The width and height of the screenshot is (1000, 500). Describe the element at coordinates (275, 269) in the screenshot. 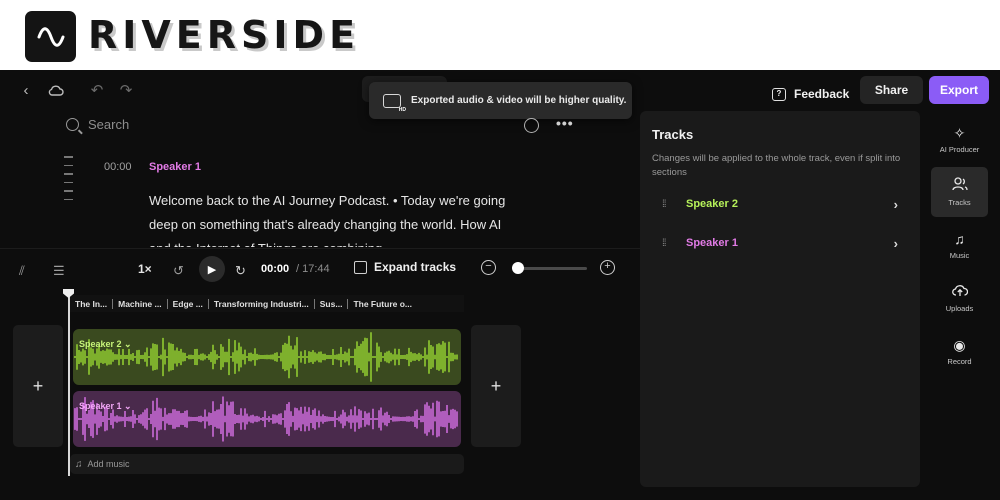

I see `current-time: 00:00` at that location.